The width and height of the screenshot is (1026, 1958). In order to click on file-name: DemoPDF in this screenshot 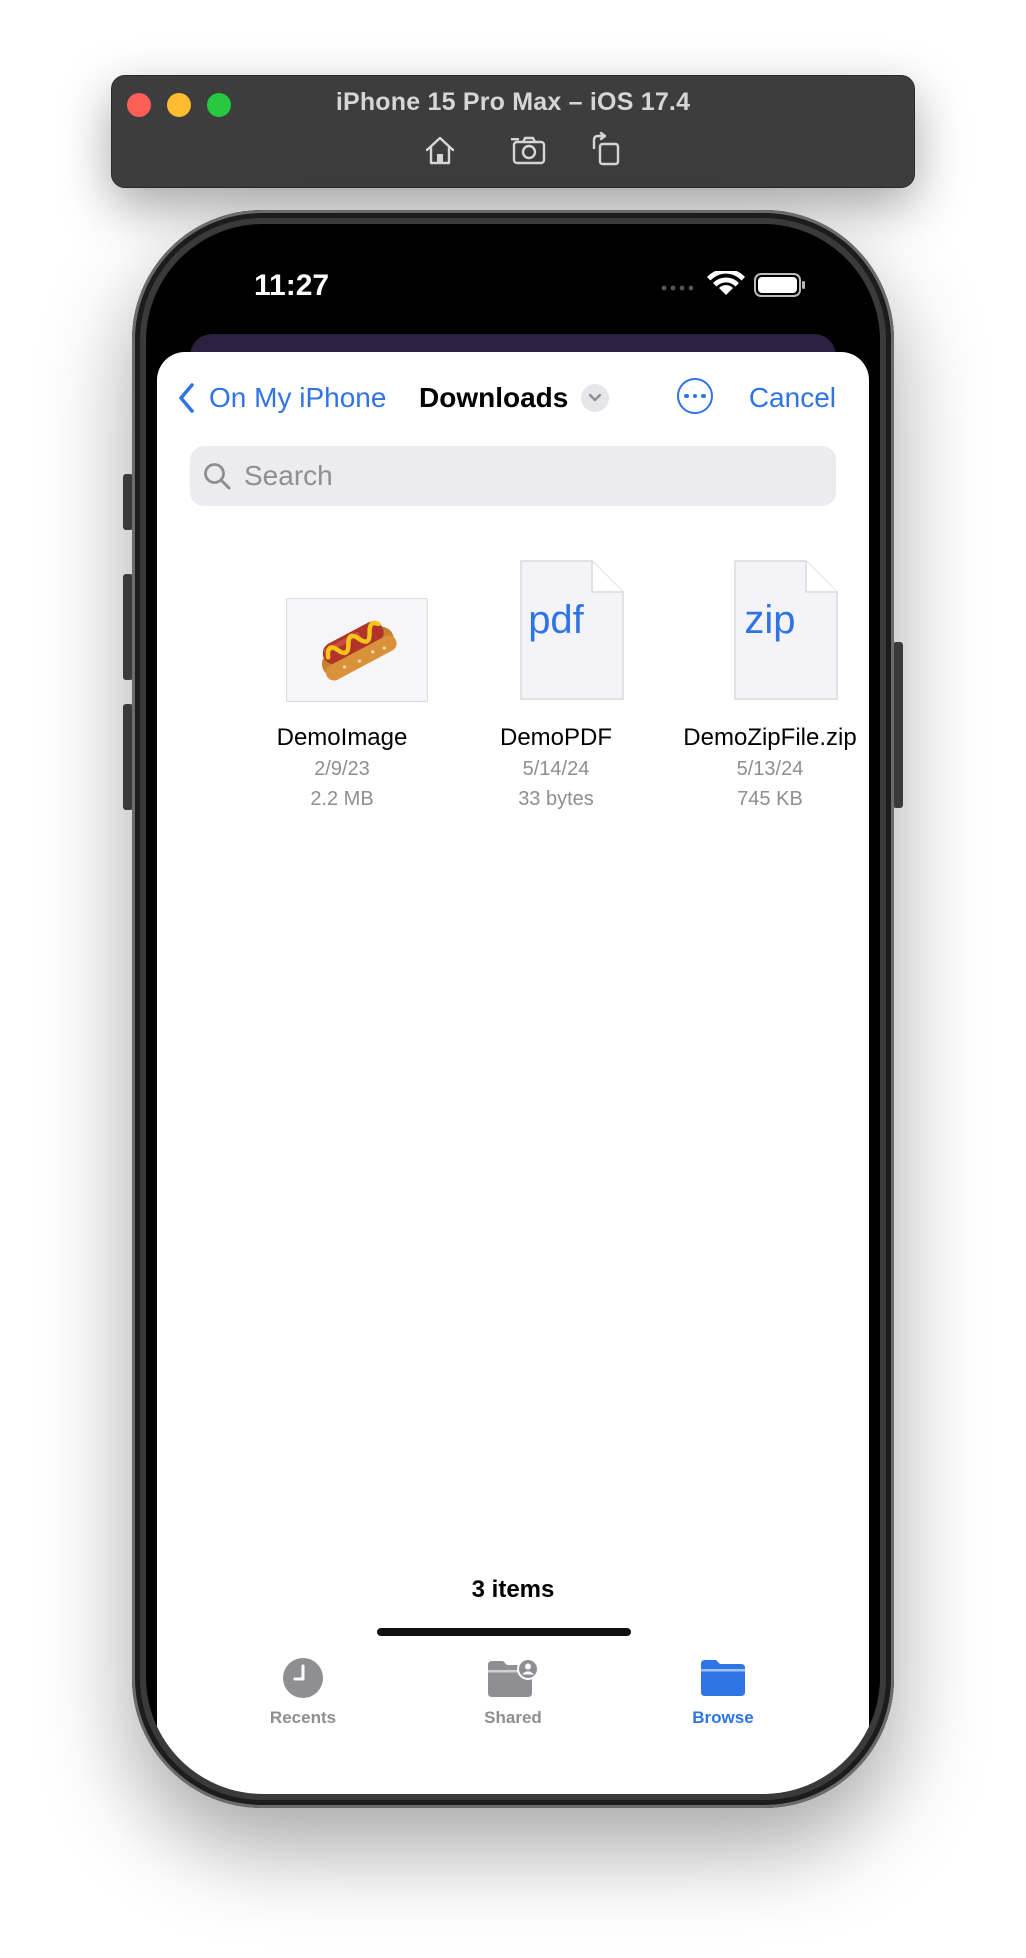, I will do `click(556, 737)`.